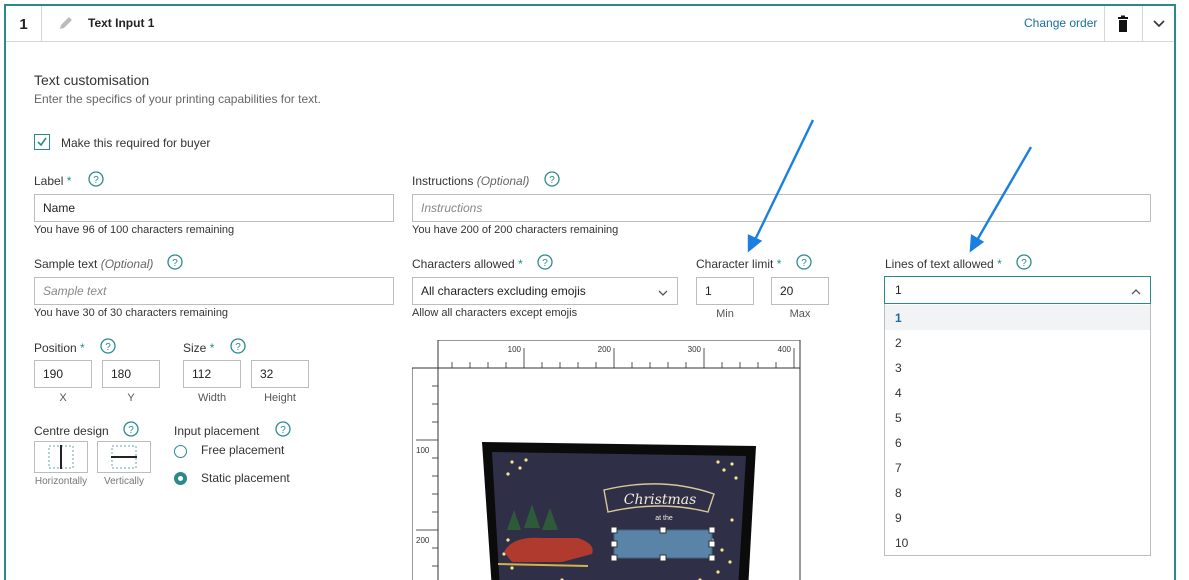 This screenshot has width=1189, height=580. What do you see at coordinates (890, 186) in the screenshot?
I see `annotation-arrows` at bounding box center [890, 186].